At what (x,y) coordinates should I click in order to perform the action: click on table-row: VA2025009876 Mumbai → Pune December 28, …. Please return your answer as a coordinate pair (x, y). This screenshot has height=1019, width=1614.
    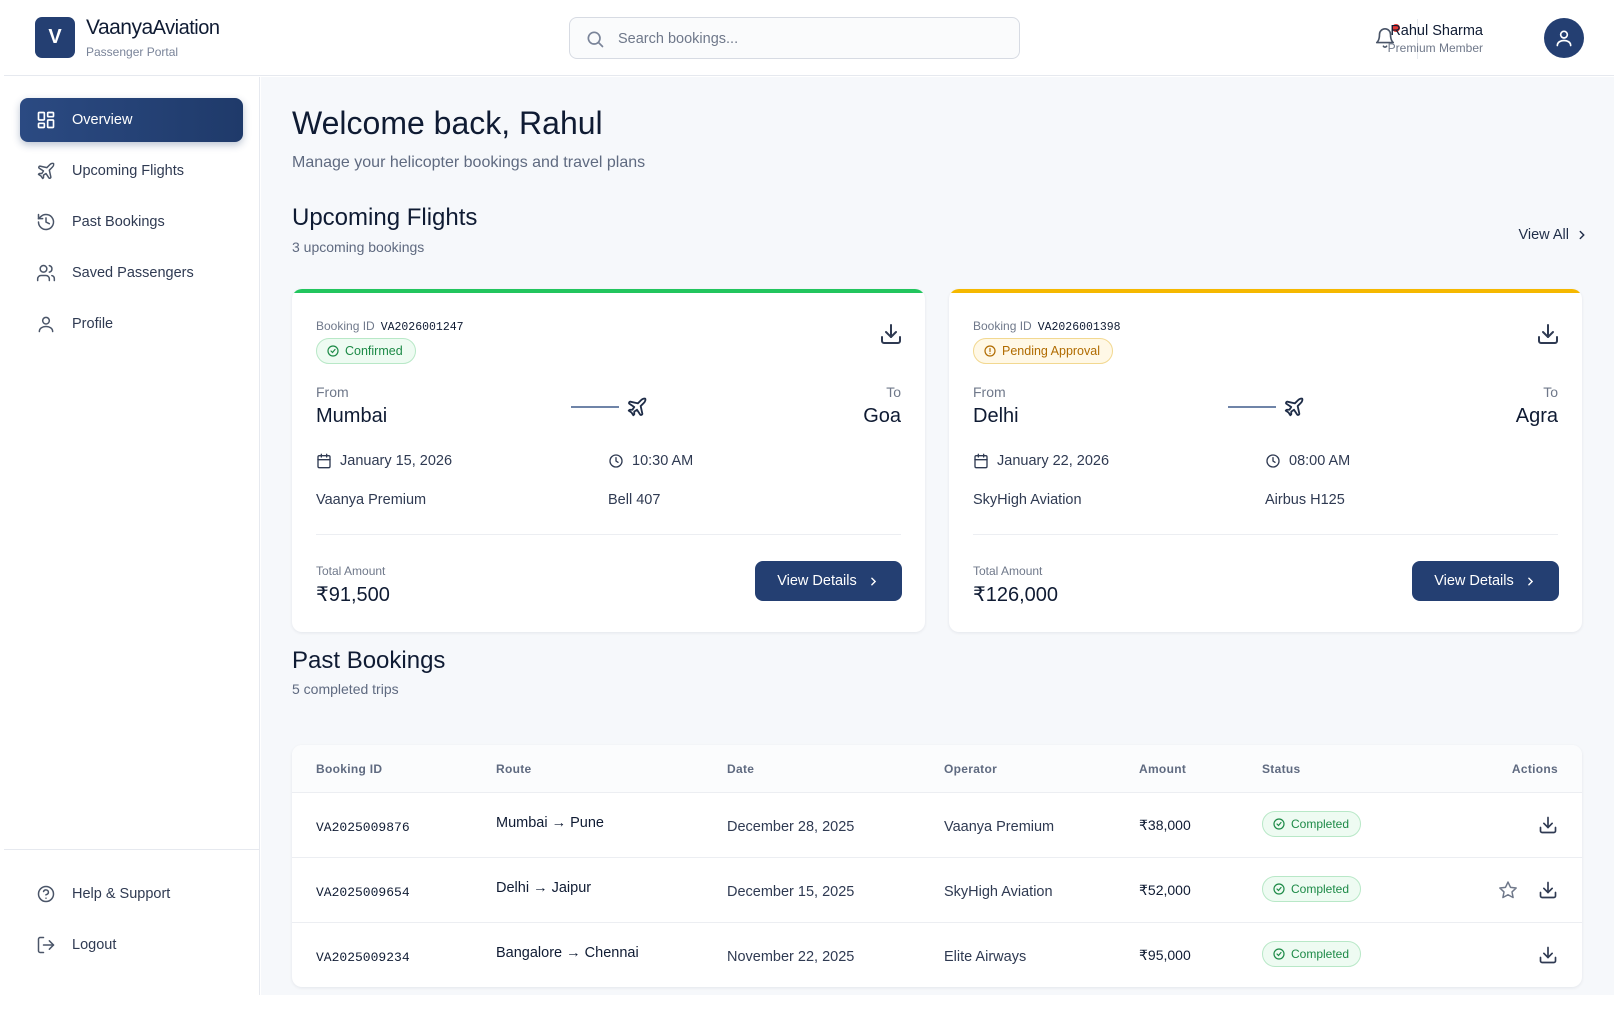
    Looking at the image, I should click on (937, 825).